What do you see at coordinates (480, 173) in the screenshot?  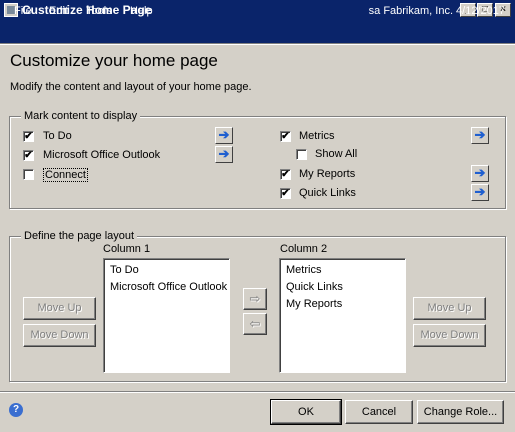 I see `my-reports-arrow-button: ➔` at bounding box center [480, 173].